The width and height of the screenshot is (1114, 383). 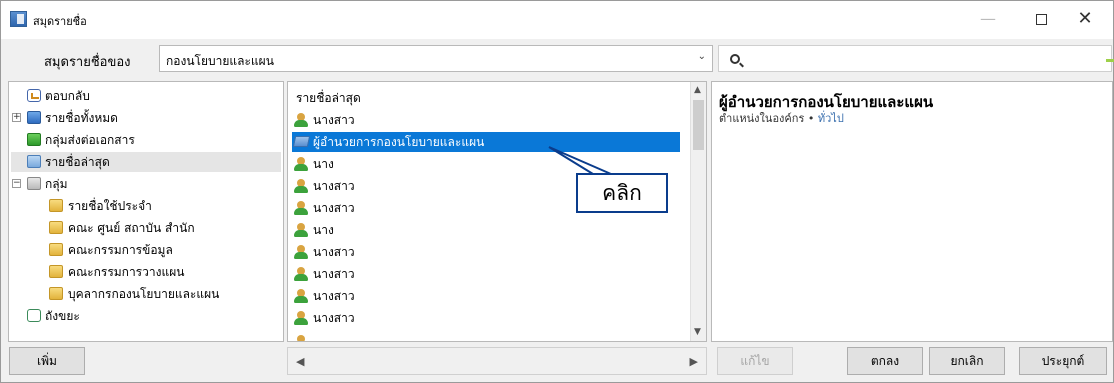 What do you see at coordinates (735, 59) in the screenshot?
I see `search-icon` at bounding box center [735, 59].